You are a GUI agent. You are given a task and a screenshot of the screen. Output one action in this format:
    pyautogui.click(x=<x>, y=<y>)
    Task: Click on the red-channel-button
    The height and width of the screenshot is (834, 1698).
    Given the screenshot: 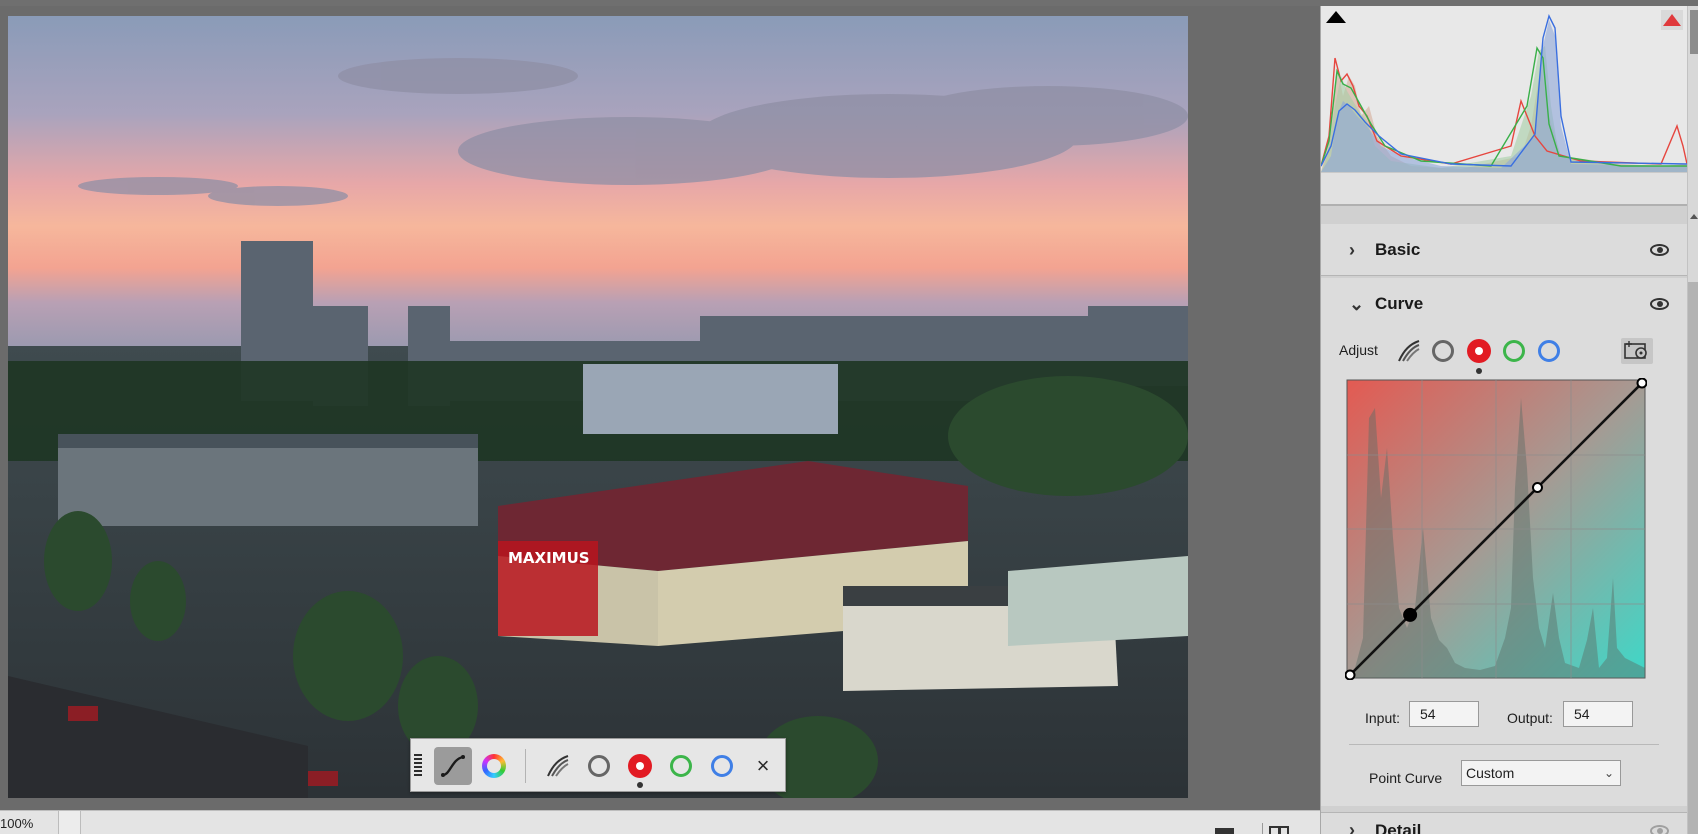 What is the action you would take?
    pyautogui.click(x=640, y=767)
    